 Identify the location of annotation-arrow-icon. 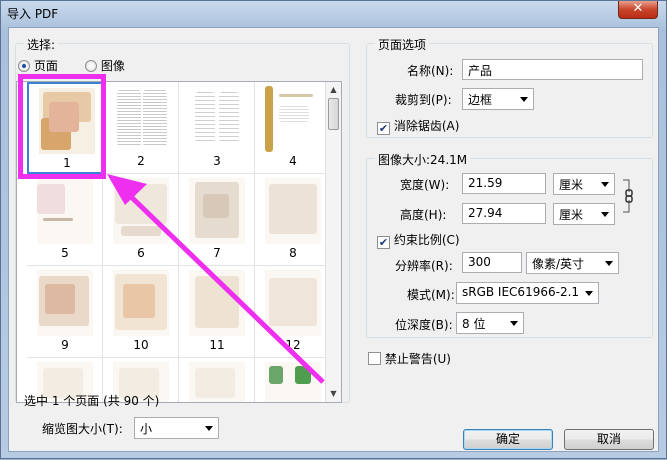
(216, 279).